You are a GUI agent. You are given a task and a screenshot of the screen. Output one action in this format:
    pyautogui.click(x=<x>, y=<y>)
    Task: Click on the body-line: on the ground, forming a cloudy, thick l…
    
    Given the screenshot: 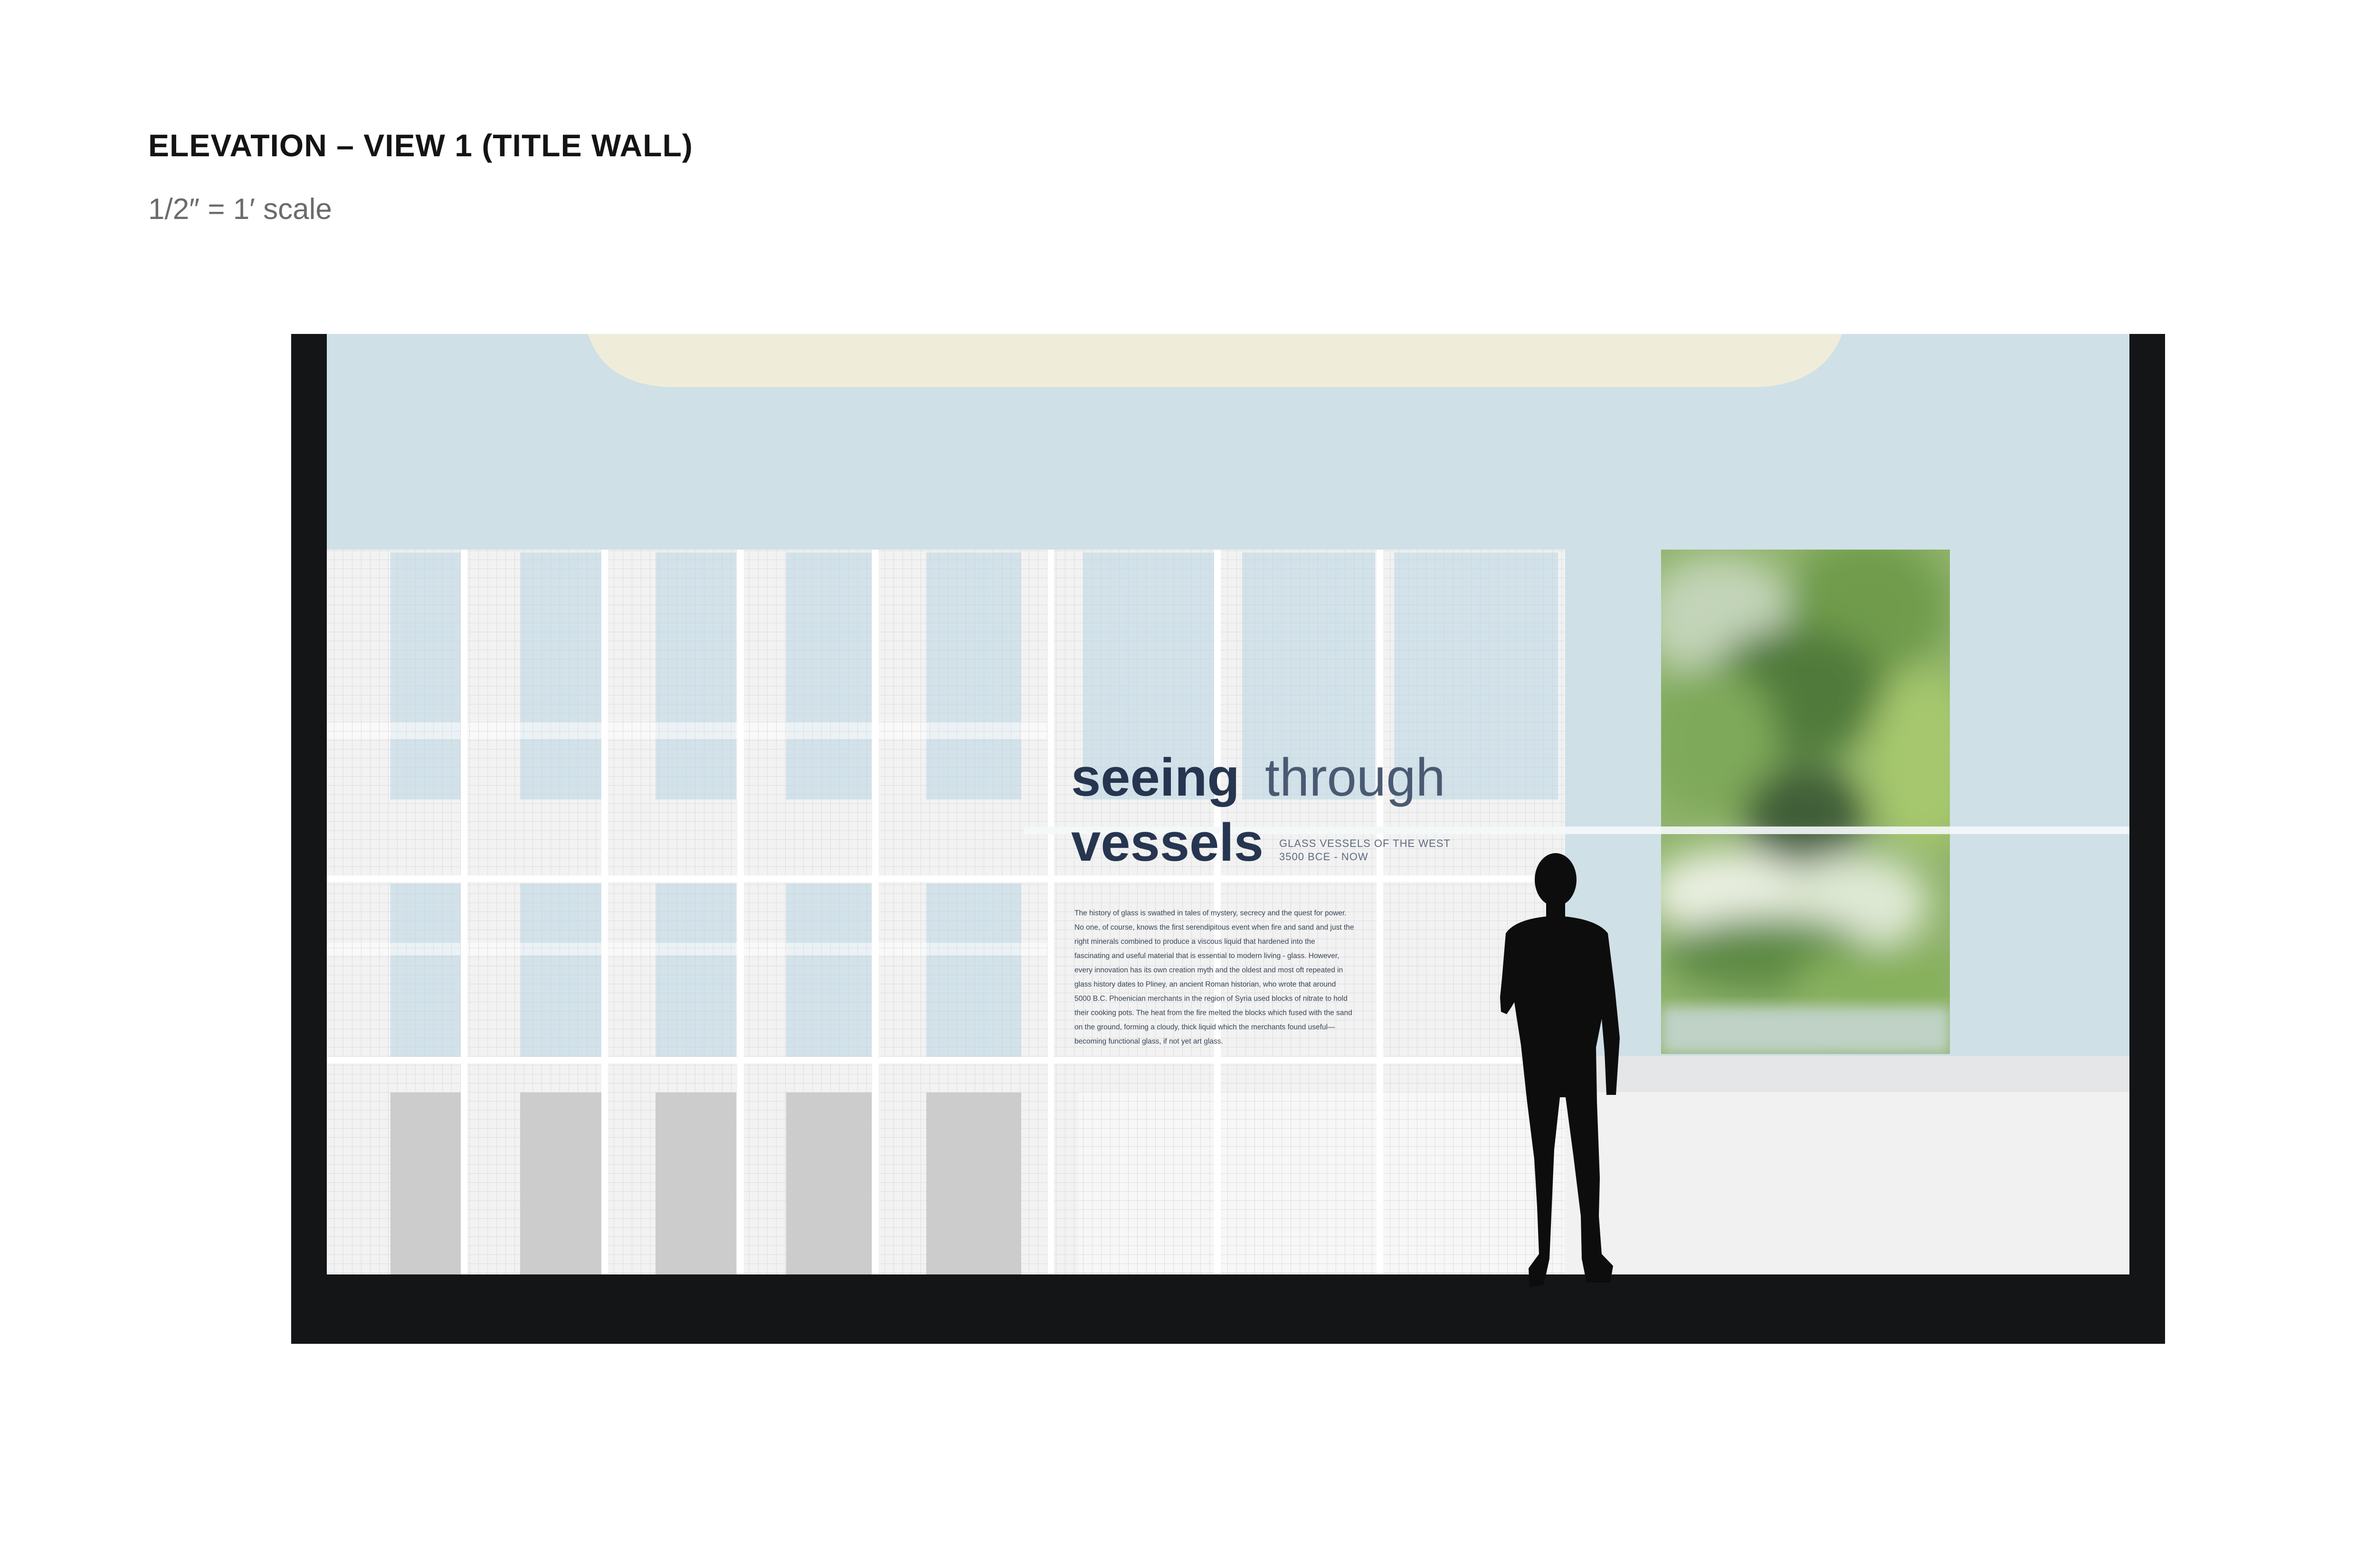 What is the action you would take?
    pyautogui.click(x=1204, y=1027)
    